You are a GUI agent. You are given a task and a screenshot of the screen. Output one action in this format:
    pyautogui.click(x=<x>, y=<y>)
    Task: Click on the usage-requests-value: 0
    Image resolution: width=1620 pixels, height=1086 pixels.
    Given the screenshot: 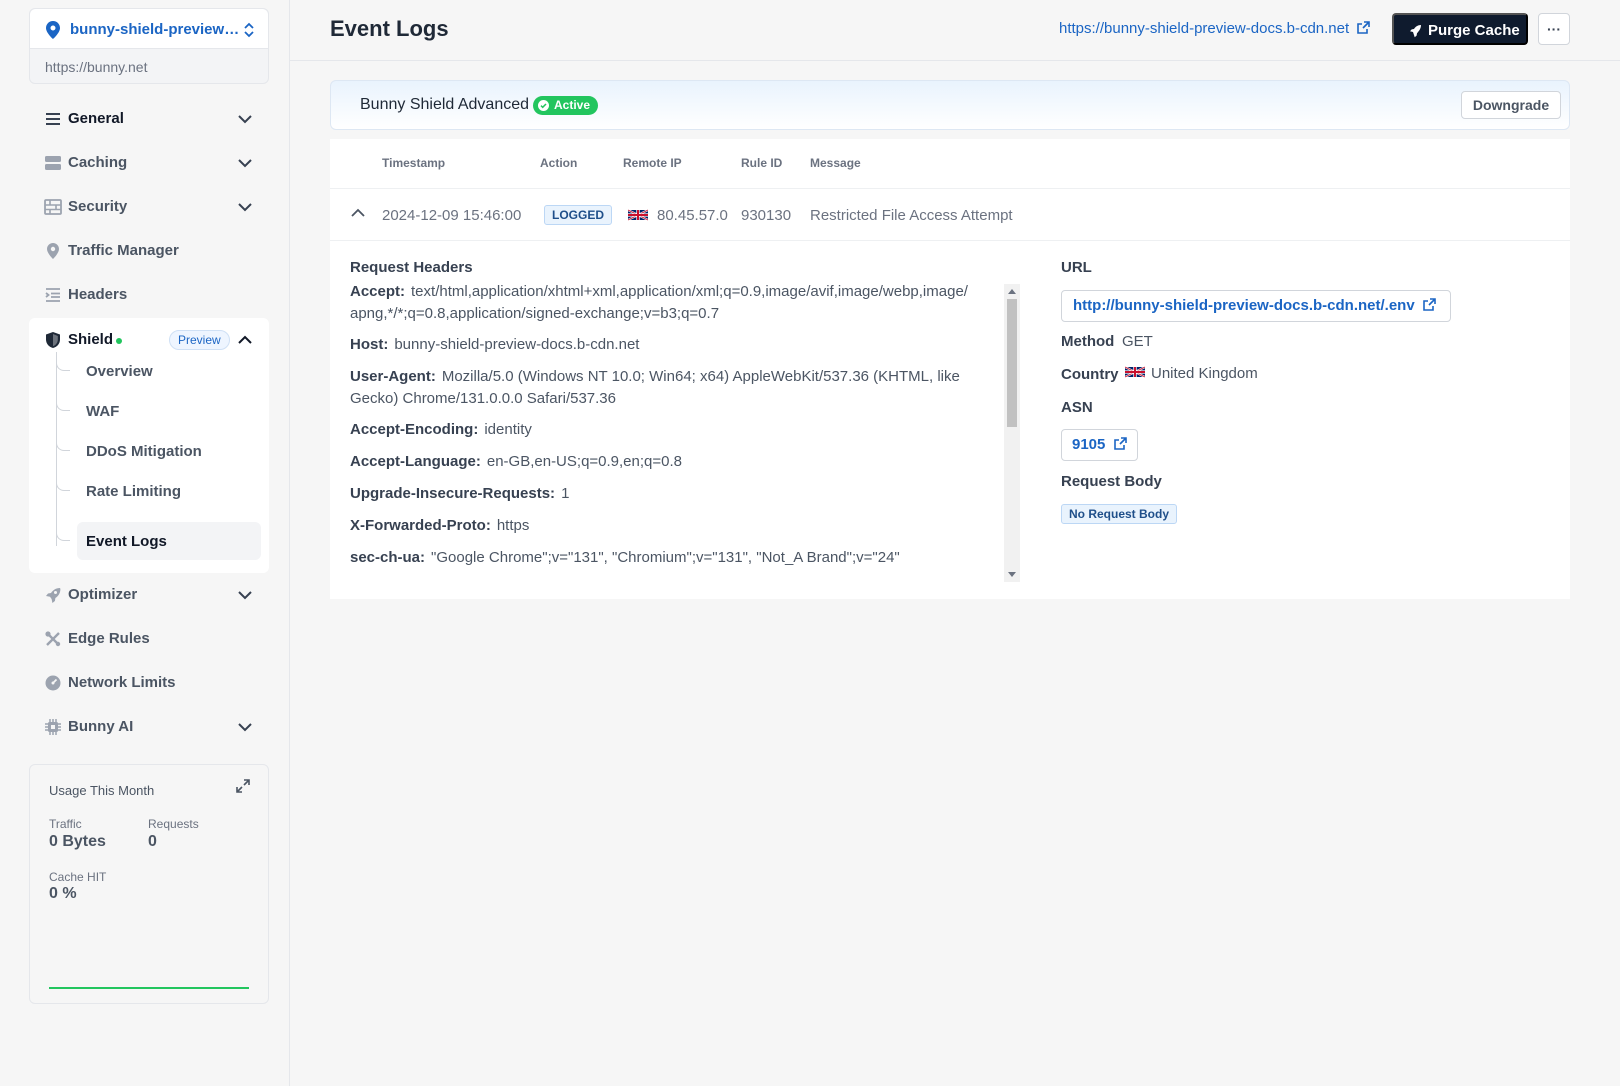 What is the action you would take?
    pyautogui.click(x=152, y=841)
    